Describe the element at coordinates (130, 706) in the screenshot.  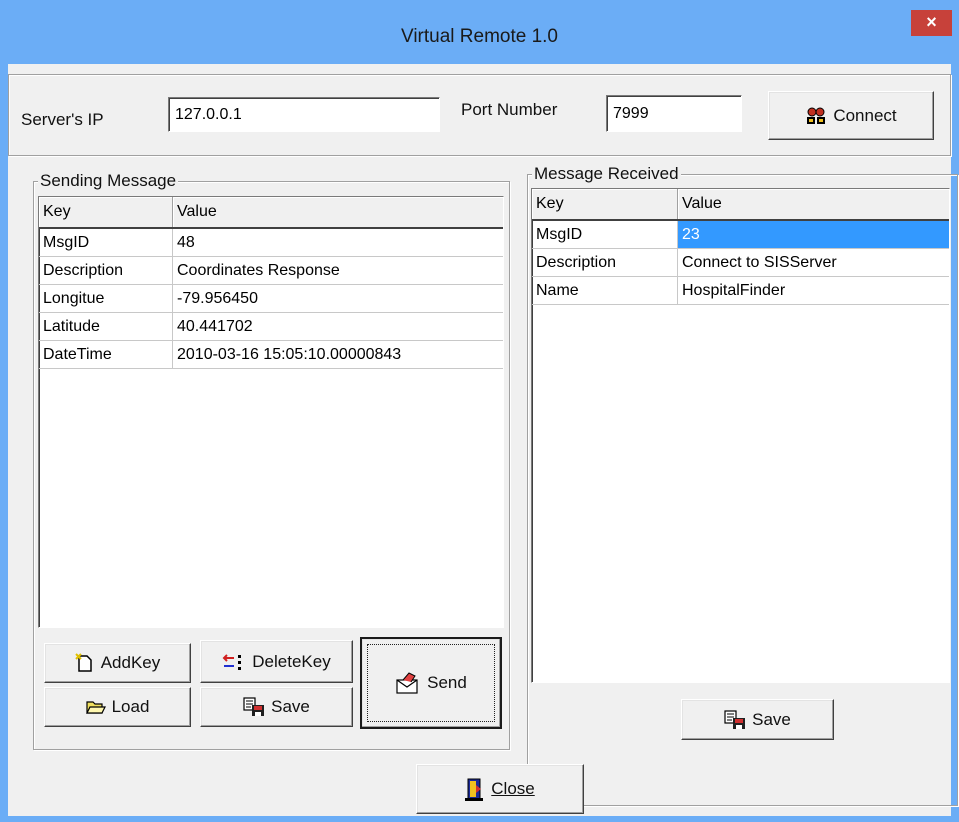
I see `load-label: Load` at that location.